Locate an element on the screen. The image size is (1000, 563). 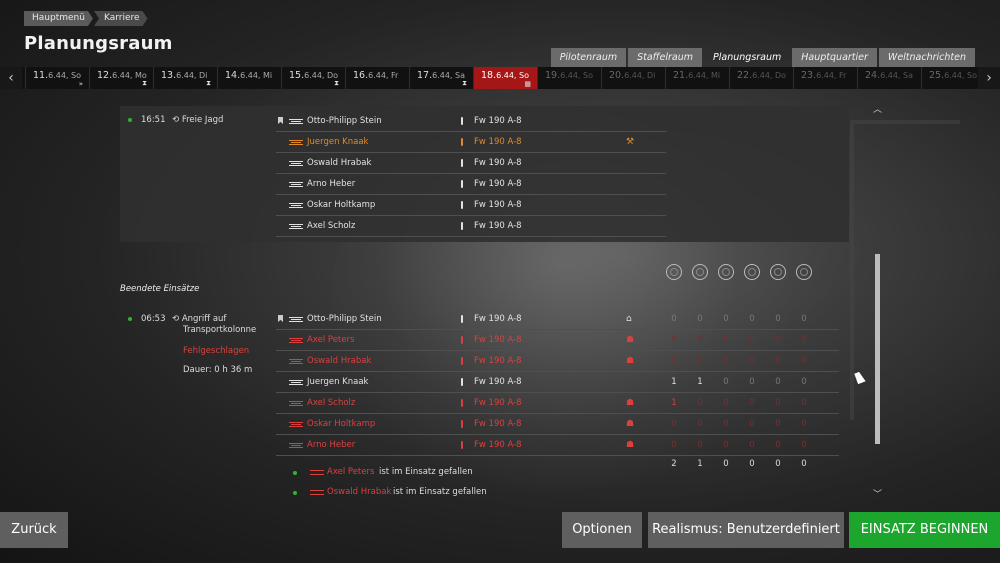
timeline-day: 25.6.44, So is located at coordinates (953, 78).